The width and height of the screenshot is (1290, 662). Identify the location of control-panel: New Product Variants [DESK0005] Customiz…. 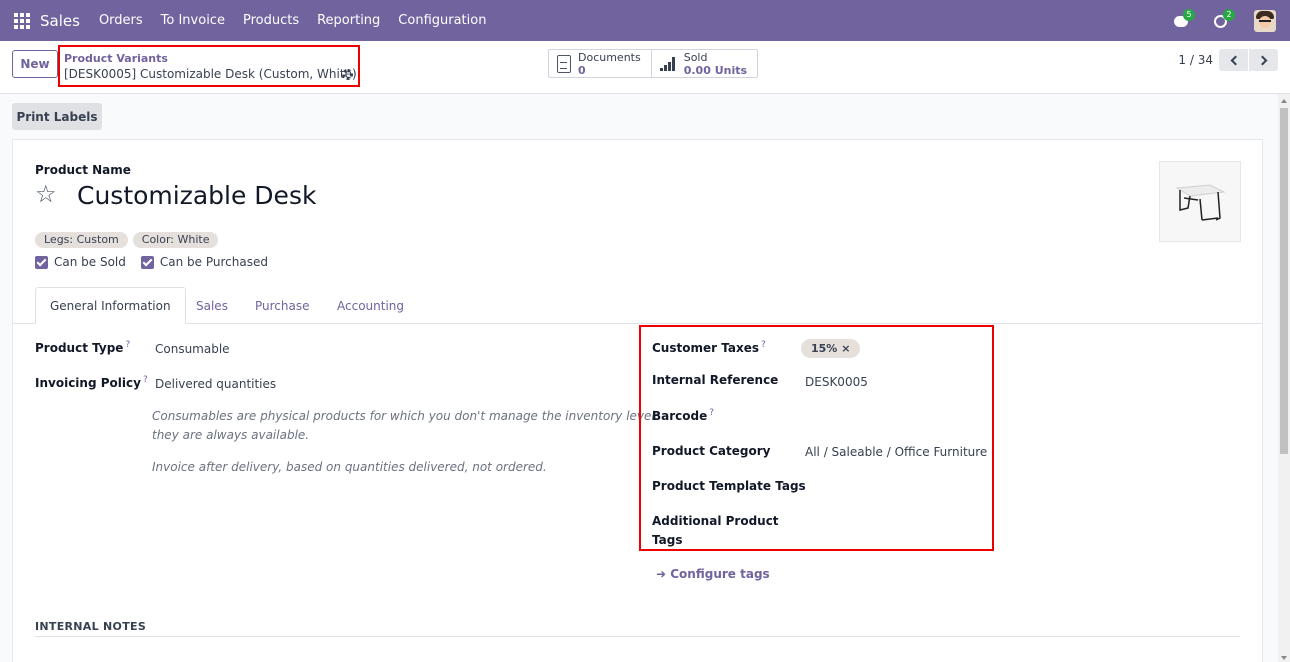
(645, 67).